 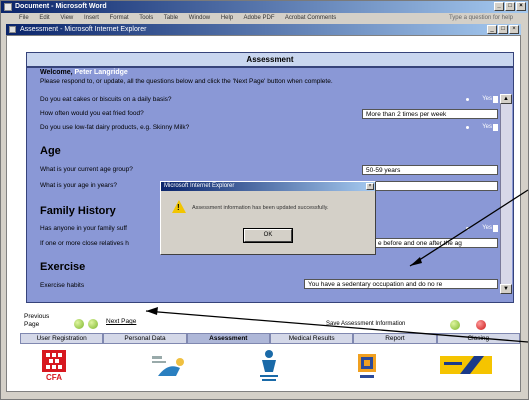 I want to click on browser-minimize-button: _, so click(x=492, y=29).